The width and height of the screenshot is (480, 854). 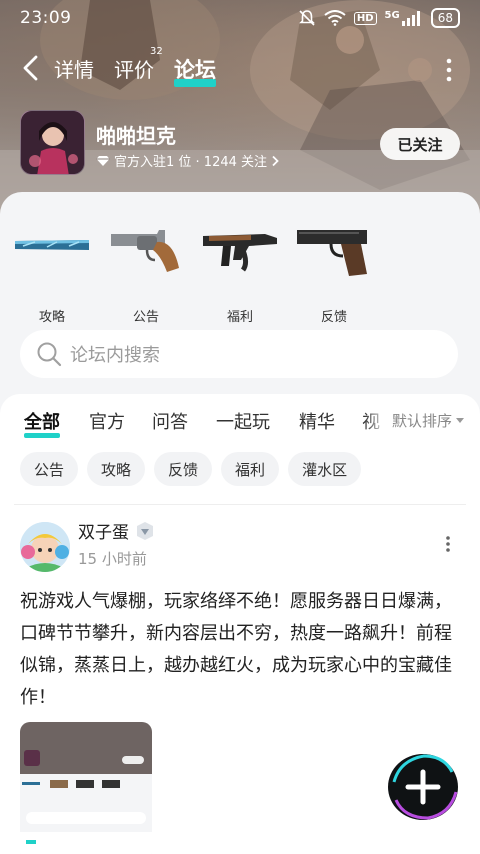 I want to click on hd-badge: HD, so click(x=365, y=18).